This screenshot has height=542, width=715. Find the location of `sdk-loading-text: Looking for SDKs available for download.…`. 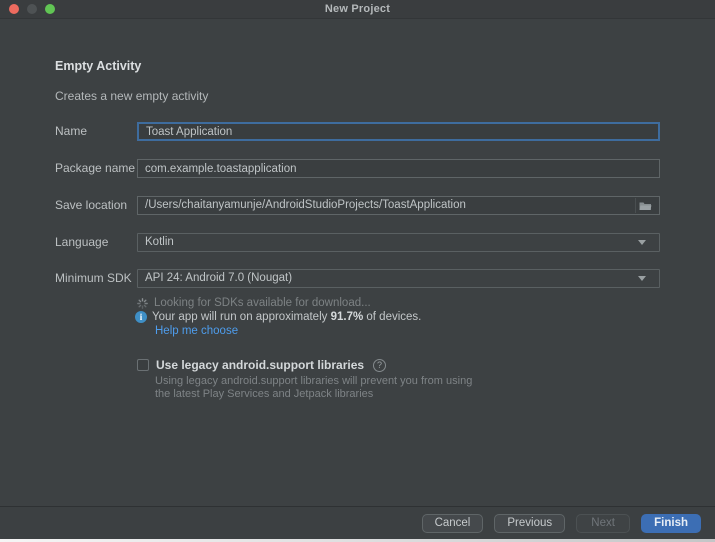

sdk-loading-text: Looking for SDKs available for download.… is located at coordinates (262, 303).